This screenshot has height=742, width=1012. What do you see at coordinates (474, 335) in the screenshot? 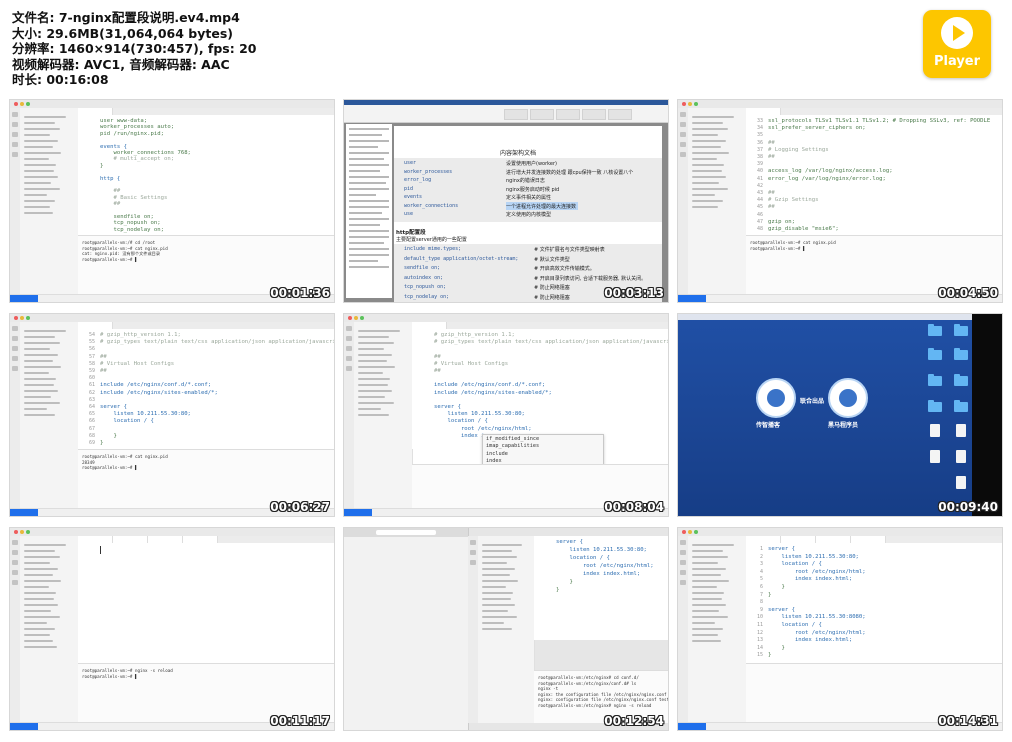
I see `code-line: # gzip_http_version 1.1;` at bounding box center [474, 335].